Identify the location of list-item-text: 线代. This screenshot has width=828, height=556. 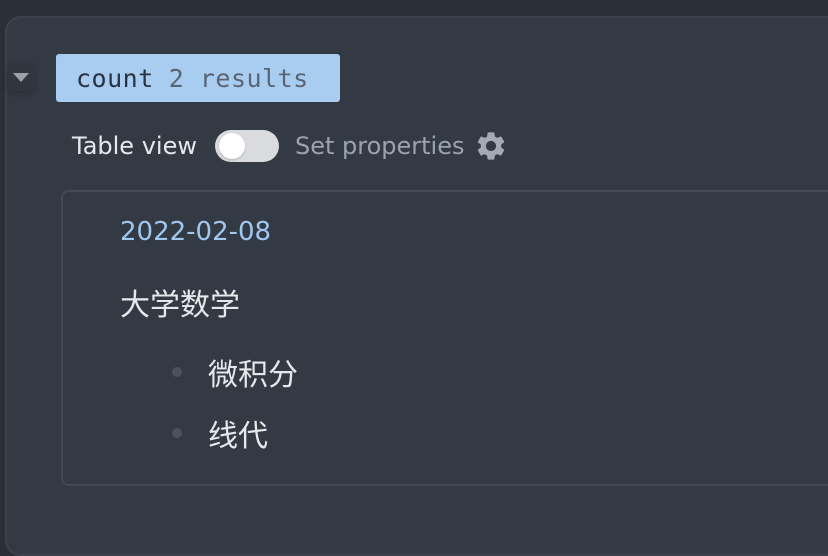
(238, 436).